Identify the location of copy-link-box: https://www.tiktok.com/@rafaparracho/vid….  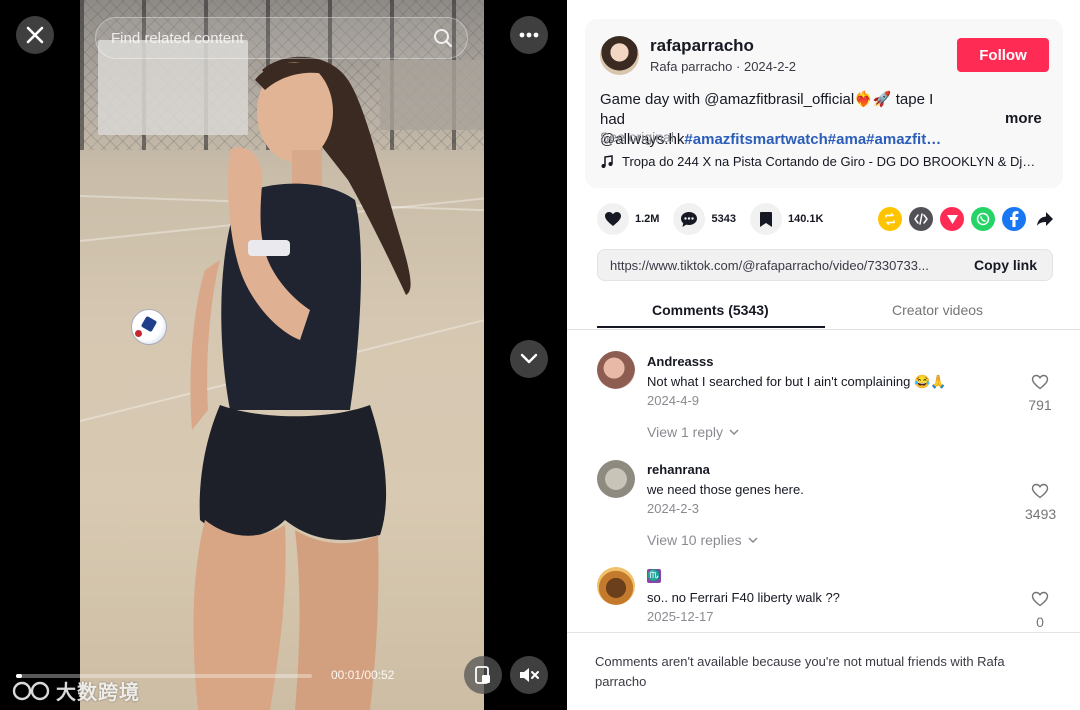
(825, 265).